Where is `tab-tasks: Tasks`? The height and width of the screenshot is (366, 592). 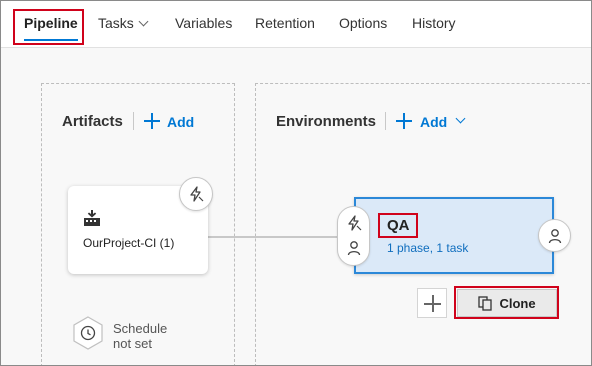
tab-tasks: Tasks is located at coordinates (123, 24).